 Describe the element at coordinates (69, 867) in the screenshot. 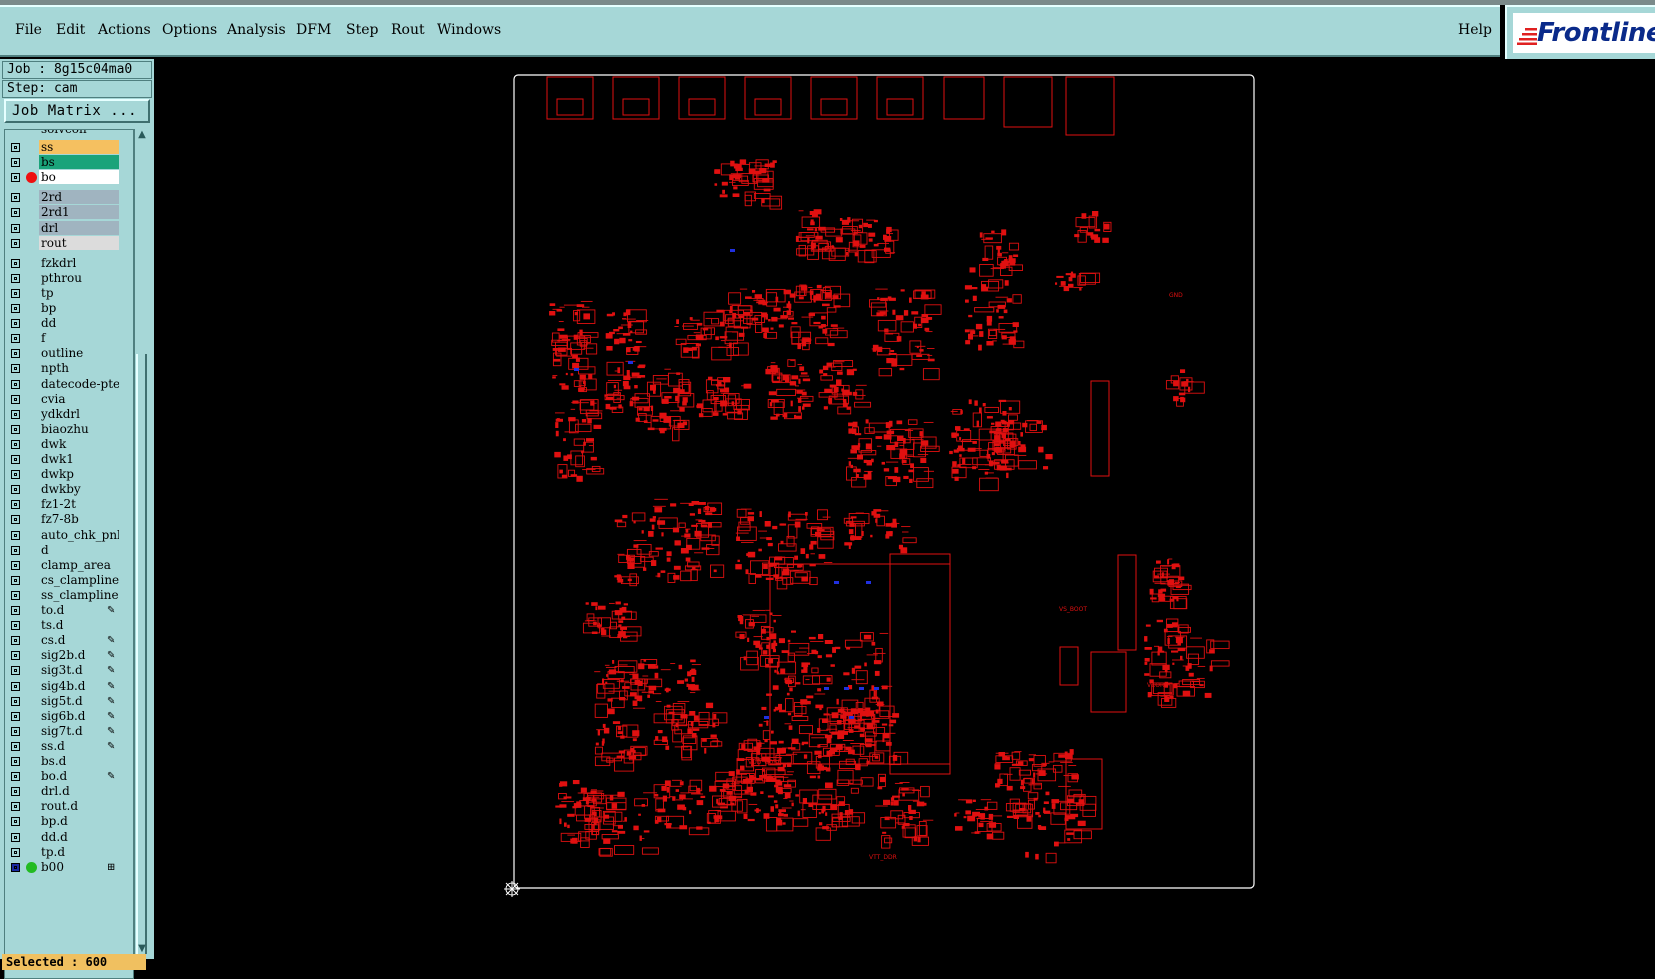

I see `layer-row-b00: b00 ⊞` at that location.